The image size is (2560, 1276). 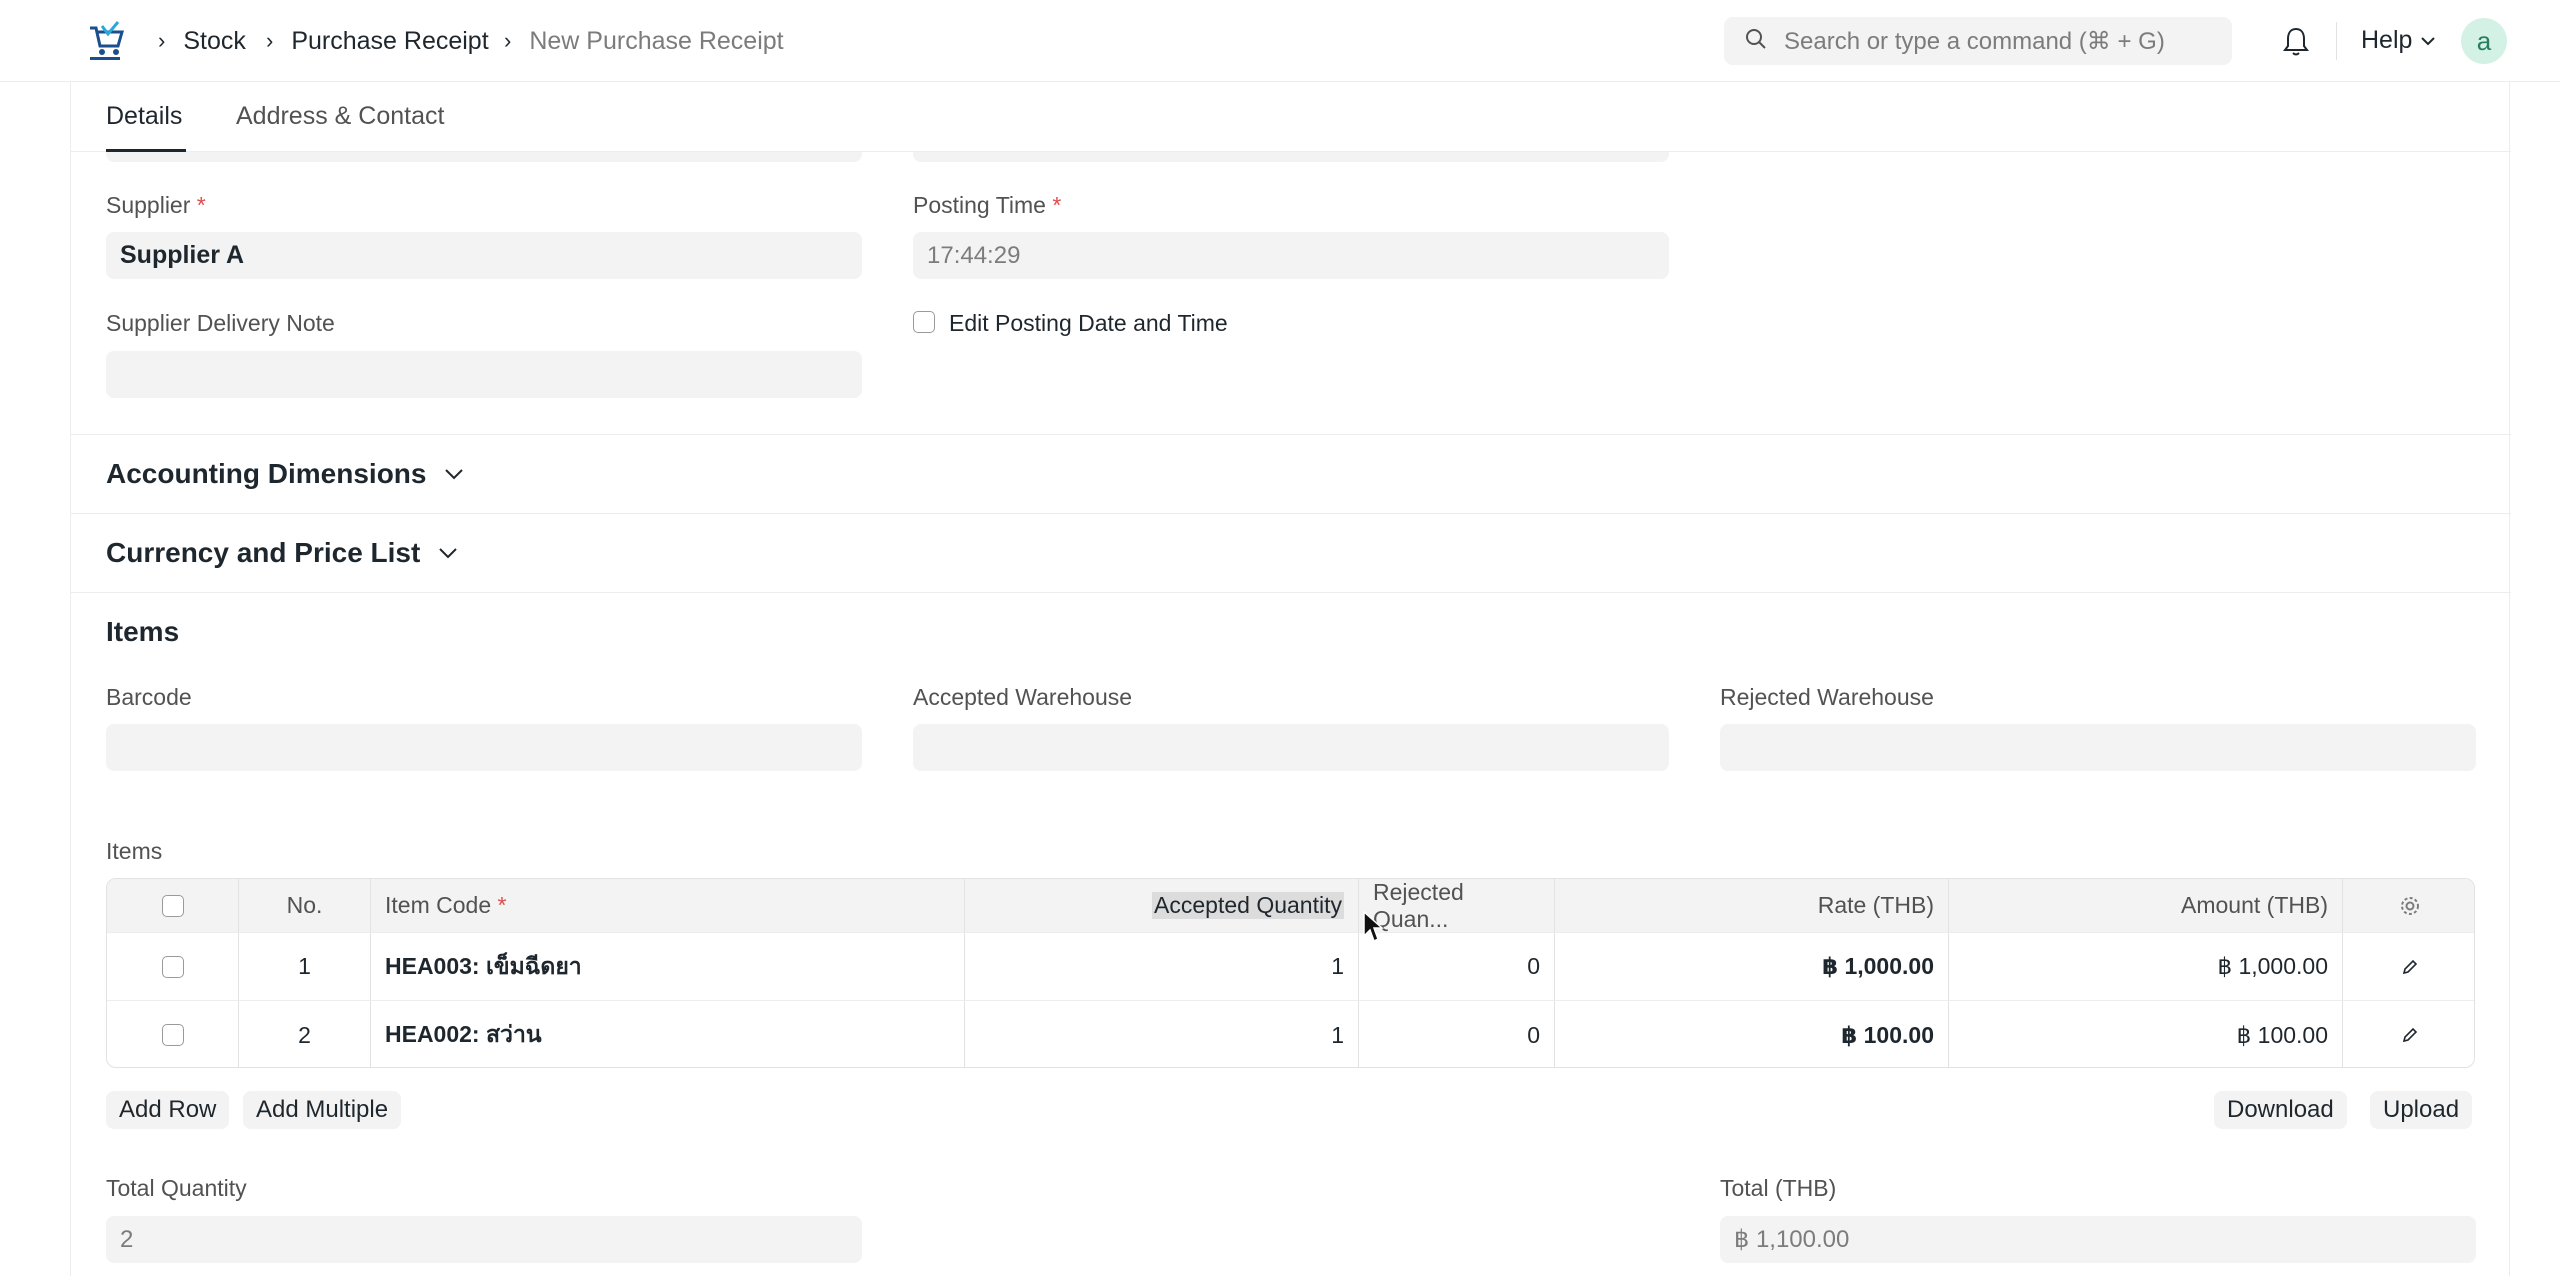 I want to click on breadcrumb-label: New Purchase Receipt, so click(x=656, y=40).